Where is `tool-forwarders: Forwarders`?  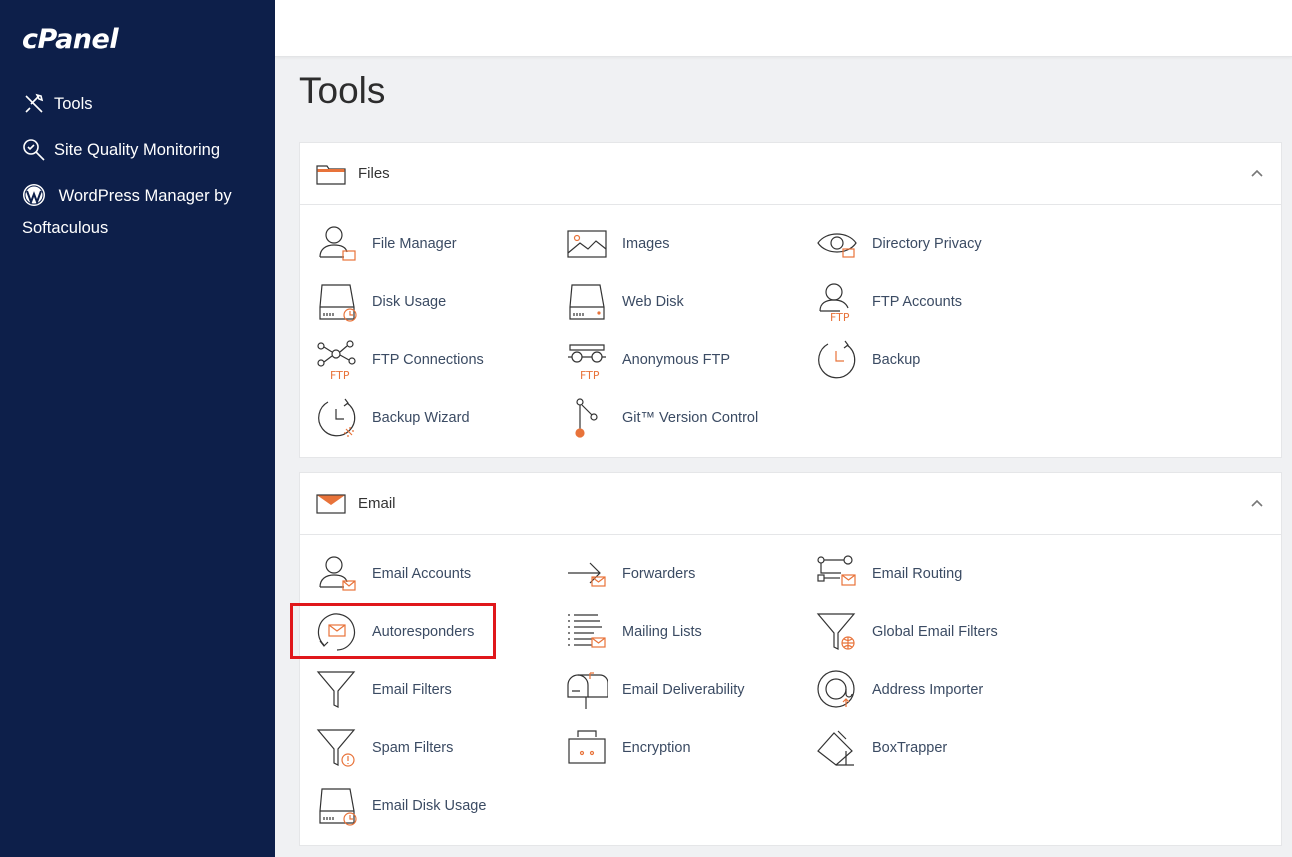 tool-forwarders: Forwarders is located at coordinates (630, 574).